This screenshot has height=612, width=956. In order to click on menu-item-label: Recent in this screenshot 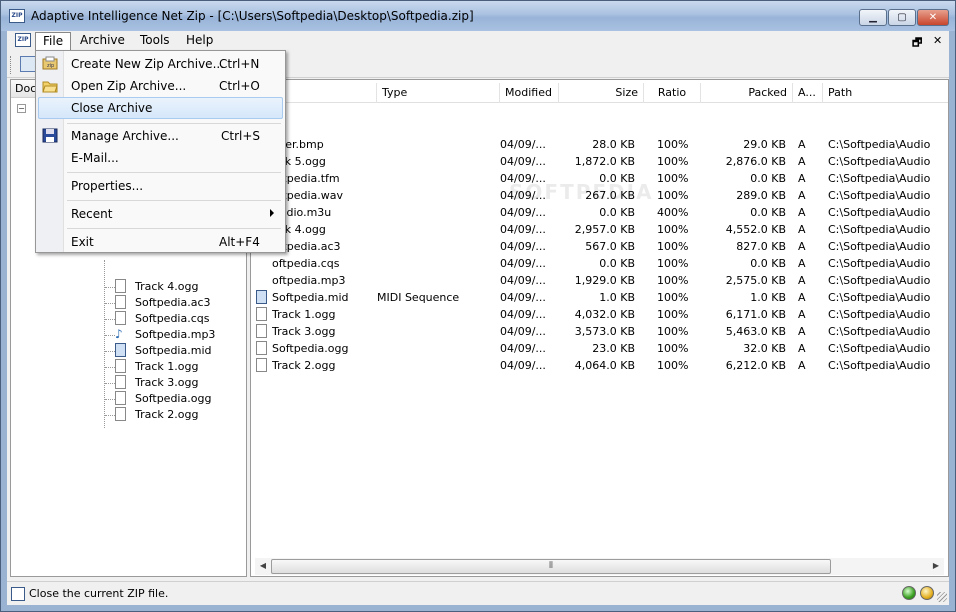, I will do `click(92, 214)`.